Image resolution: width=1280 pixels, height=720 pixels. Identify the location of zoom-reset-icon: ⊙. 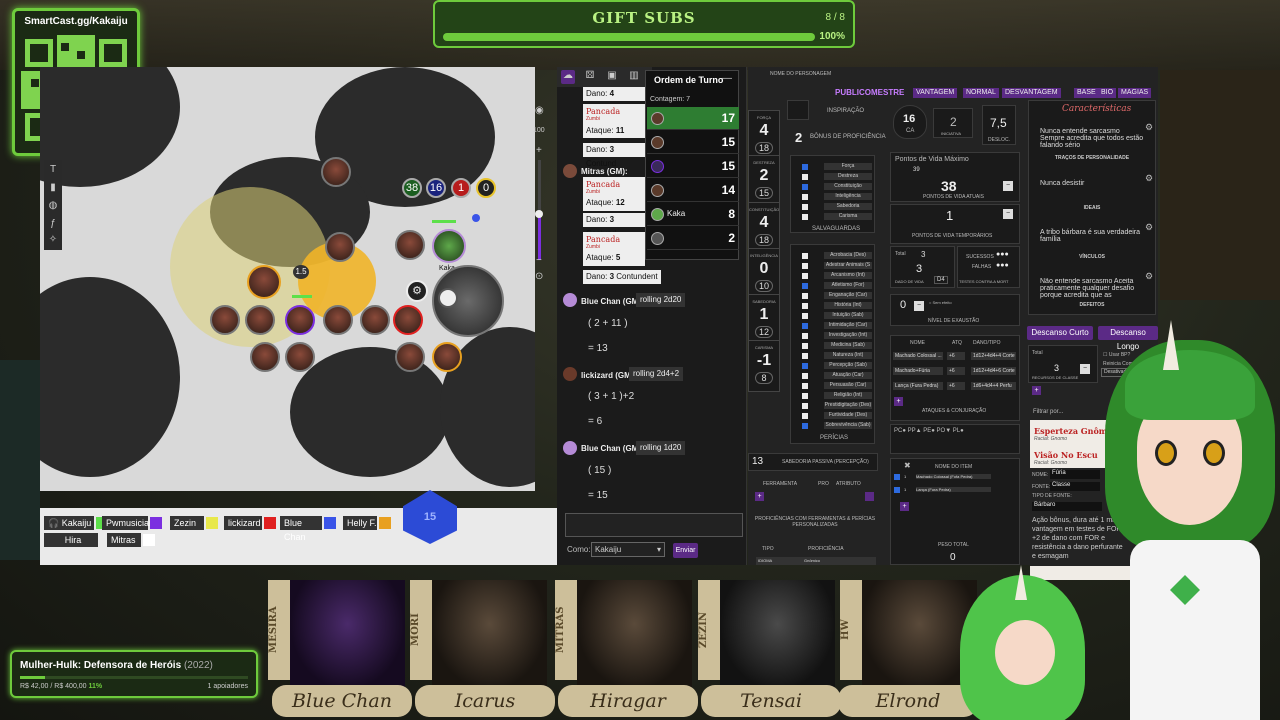
(539, 276).